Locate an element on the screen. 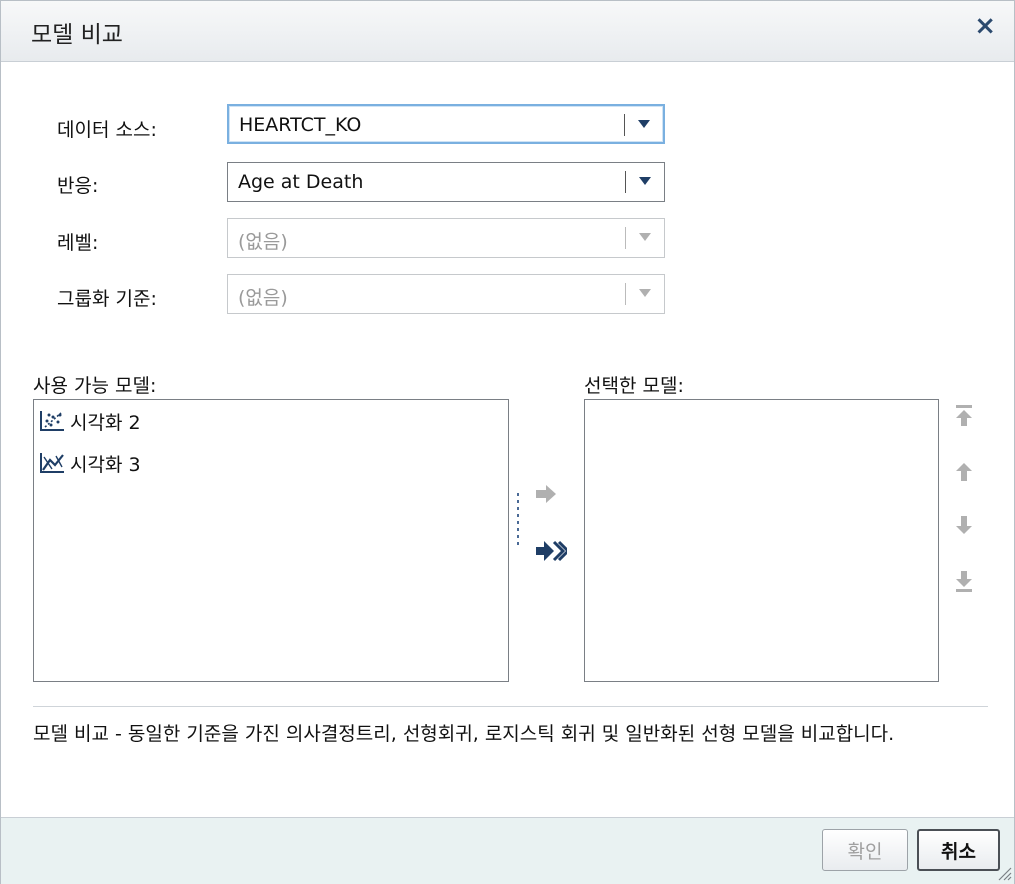 The height and width of the screenshot is (884, 1015). response-label: 반응: is located at coordinates (78, 186).